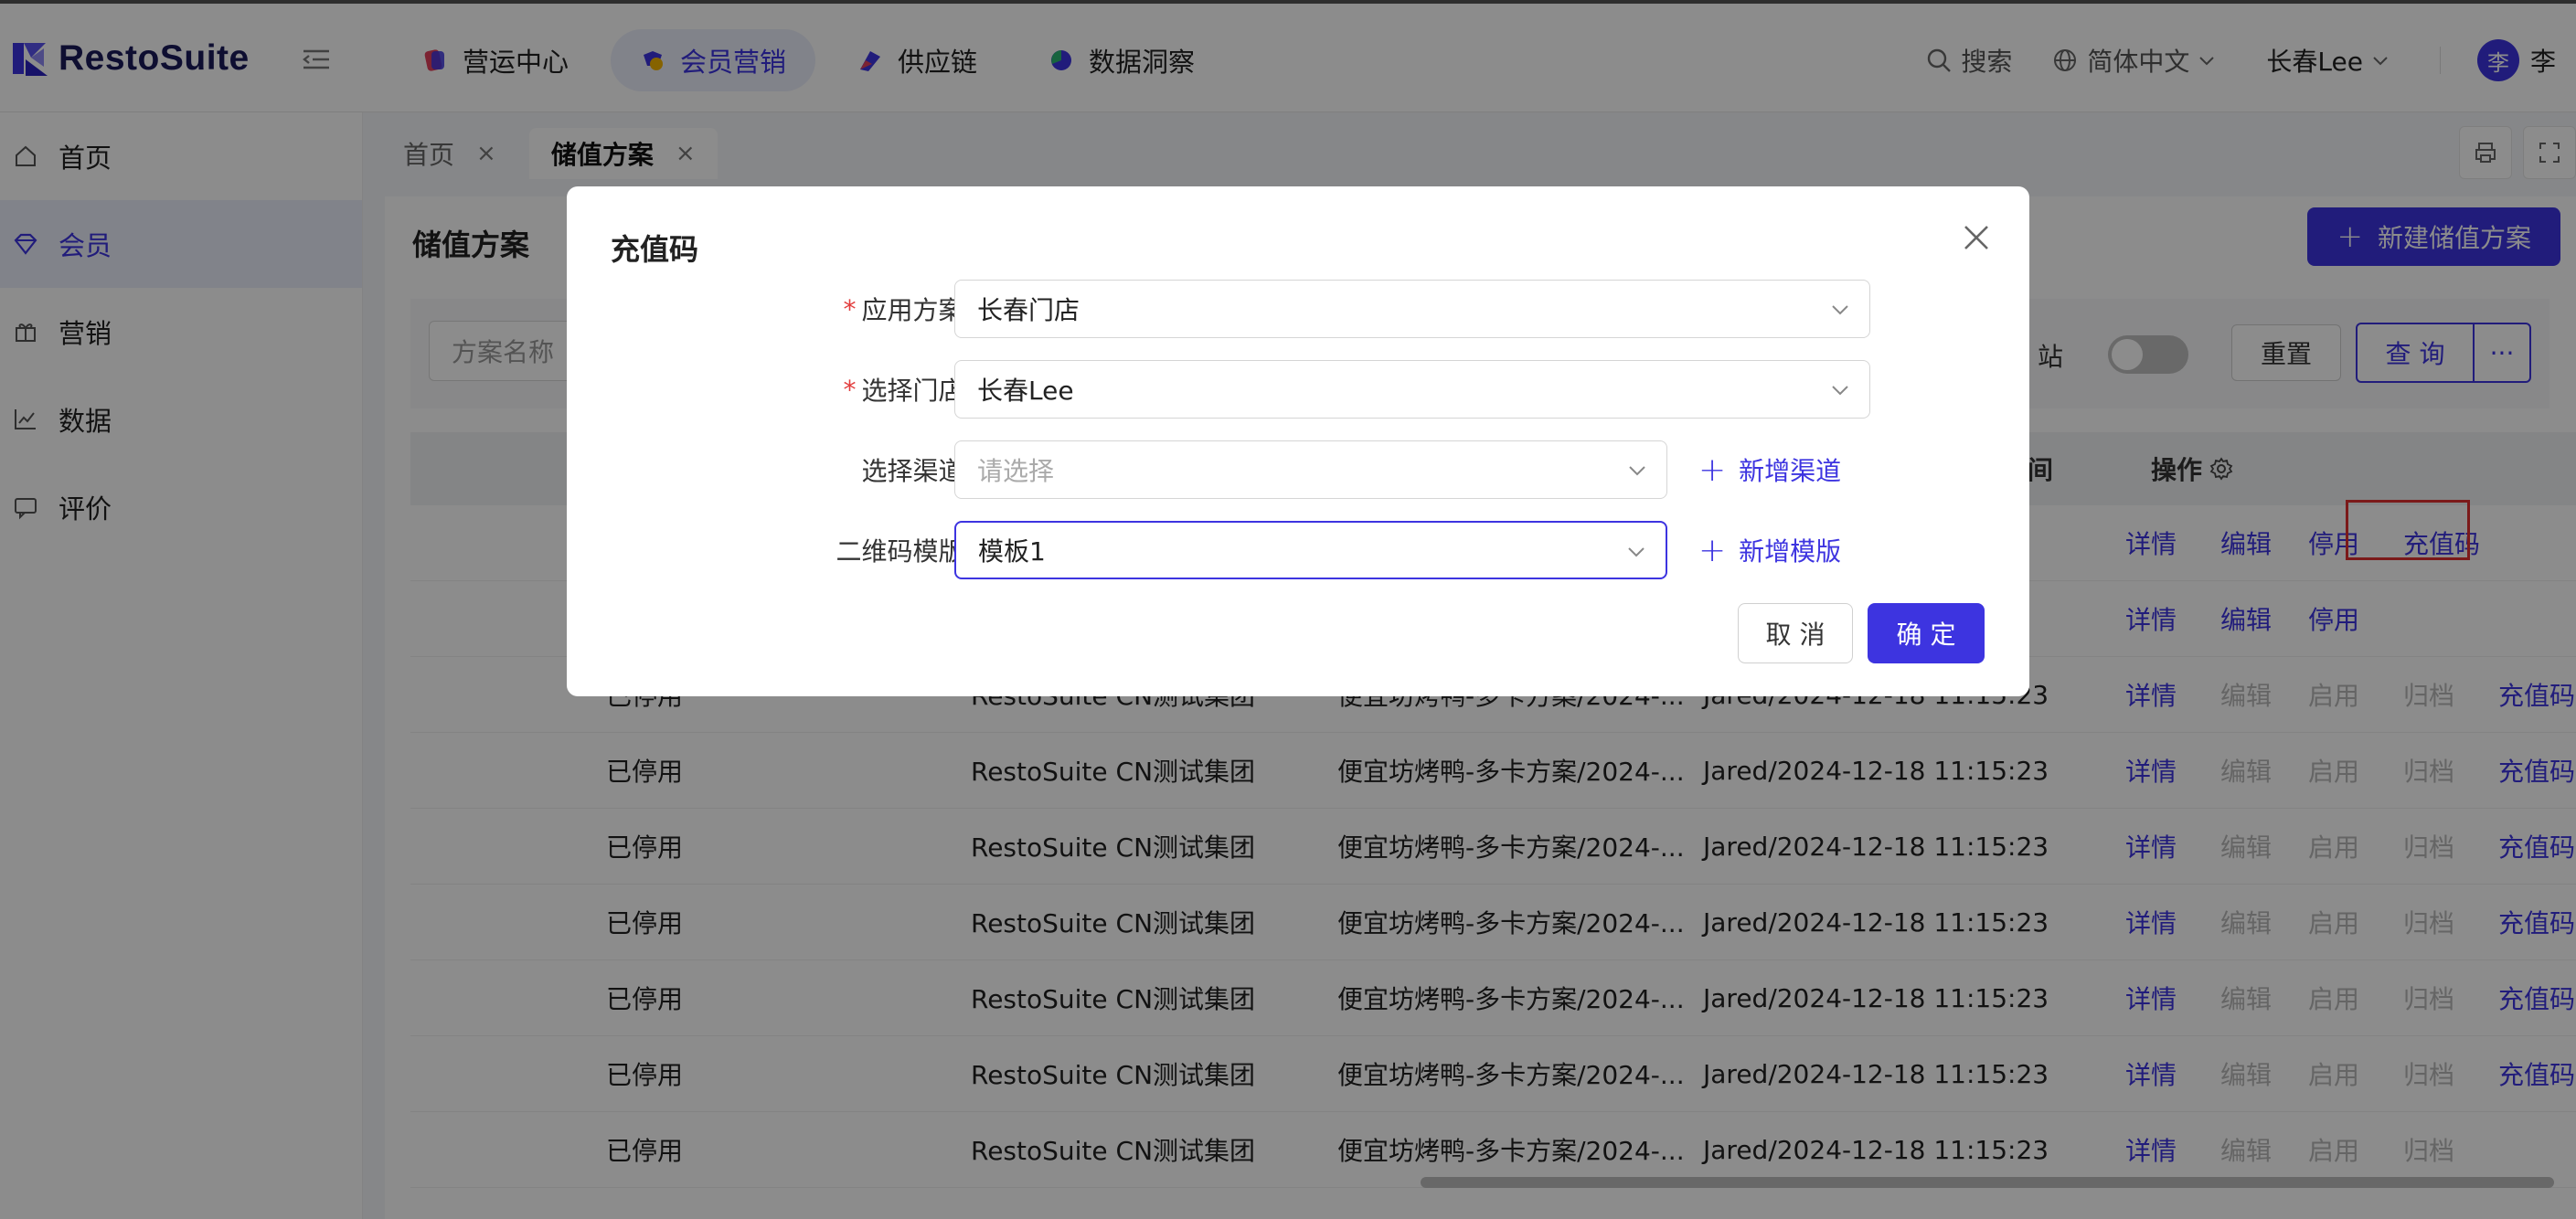 Image resolution: width=2576 pixels, height=1219 pixels. What do you see at coordinates (1790, 471) in the screenshot?
I see `add-channel-label: 新增渠道` at bounding box center [1790, 471].